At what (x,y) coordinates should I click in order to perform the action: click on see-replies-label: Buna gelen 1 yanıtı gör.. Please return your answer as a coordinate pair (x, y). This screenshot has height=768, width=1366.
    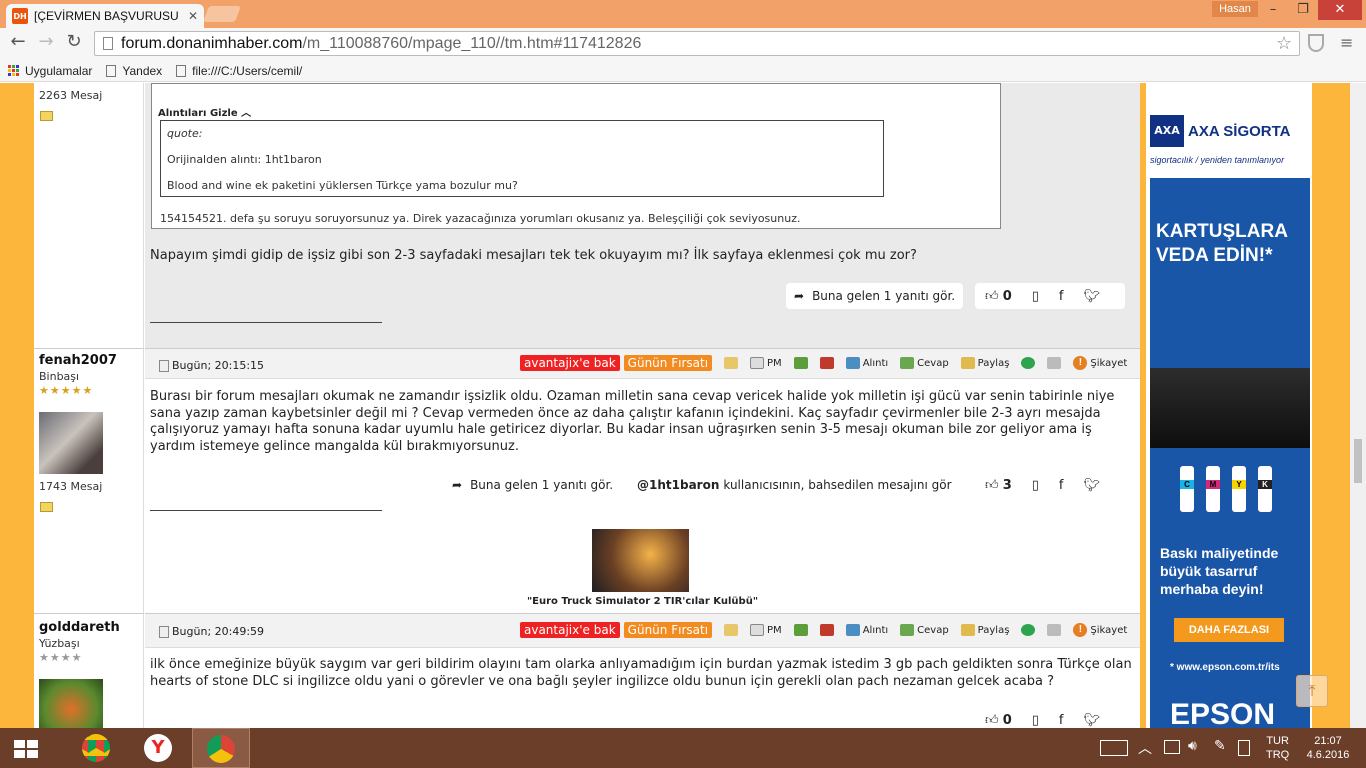
    Looking at the image, I should click on (884, 296).